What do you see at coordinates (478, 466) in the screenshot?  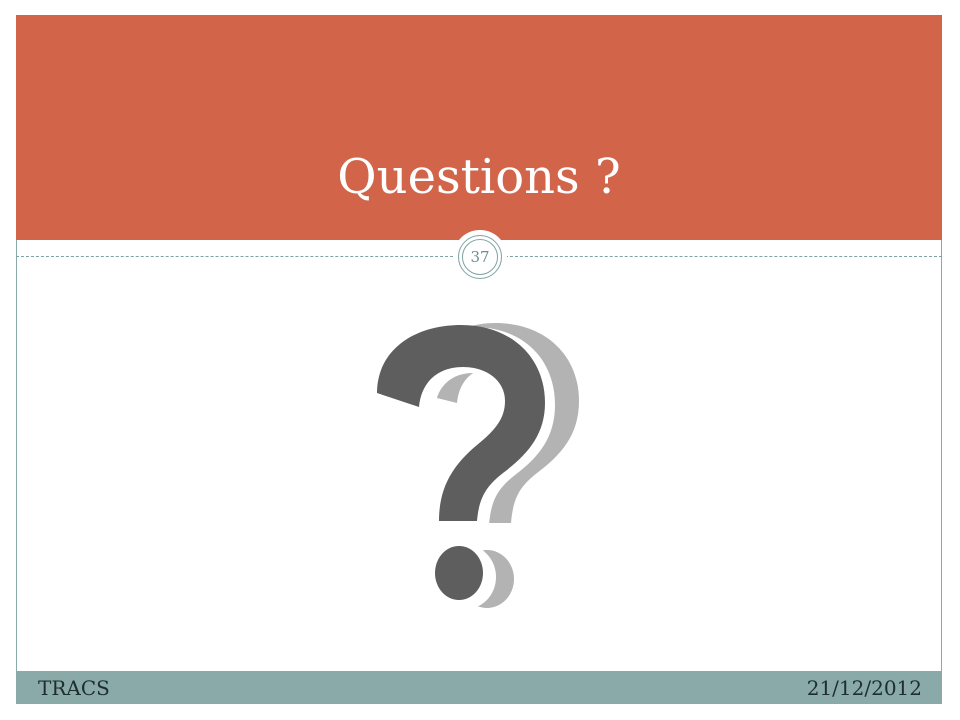 I see `question-mark-icon` at bounding box center [478, 466].